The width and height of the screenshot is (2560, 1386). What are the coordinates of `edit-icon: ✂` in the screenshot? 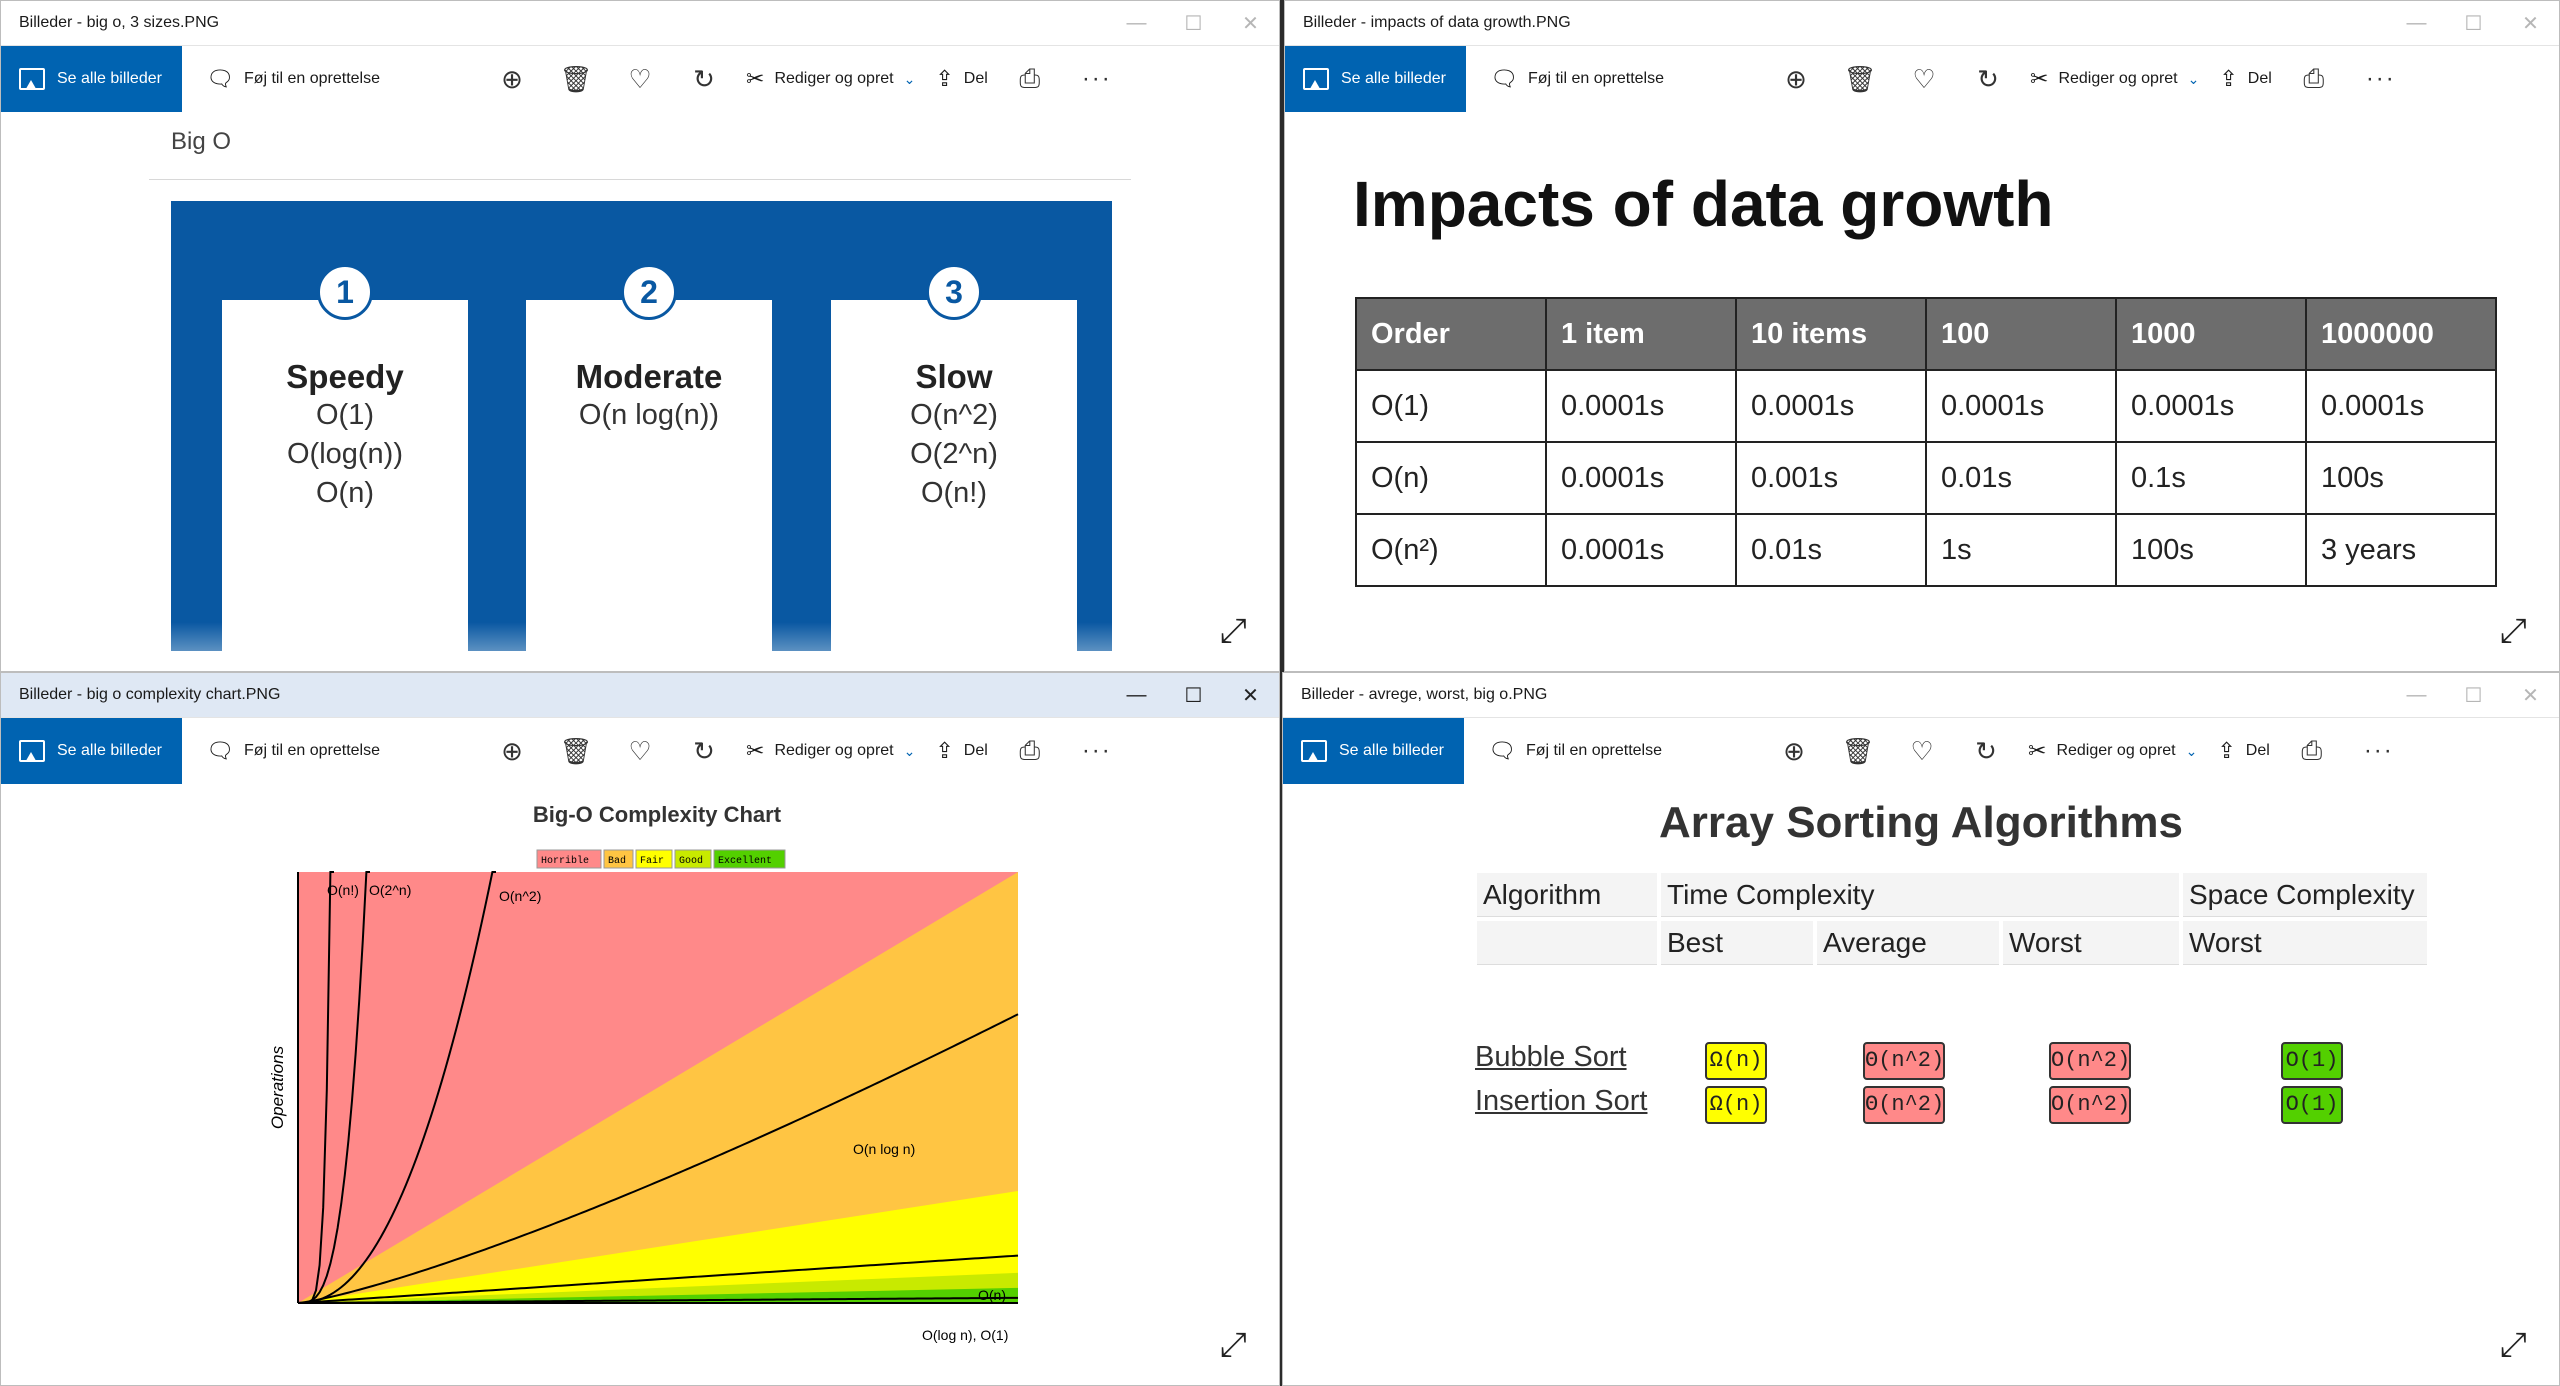 It's located at (2037, 750).